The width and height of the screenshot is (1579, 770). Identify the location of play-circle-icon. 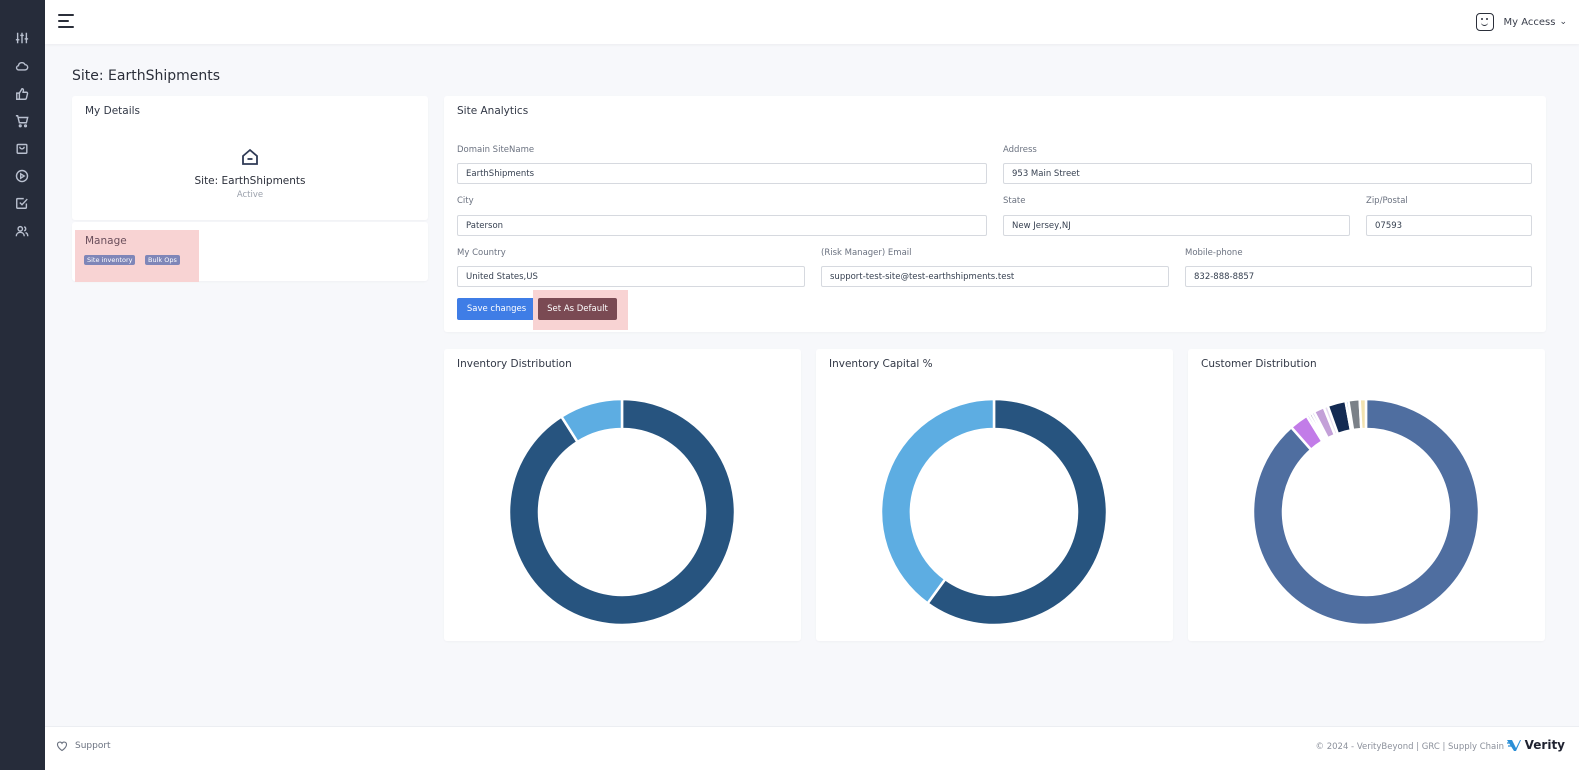
(22, 176).